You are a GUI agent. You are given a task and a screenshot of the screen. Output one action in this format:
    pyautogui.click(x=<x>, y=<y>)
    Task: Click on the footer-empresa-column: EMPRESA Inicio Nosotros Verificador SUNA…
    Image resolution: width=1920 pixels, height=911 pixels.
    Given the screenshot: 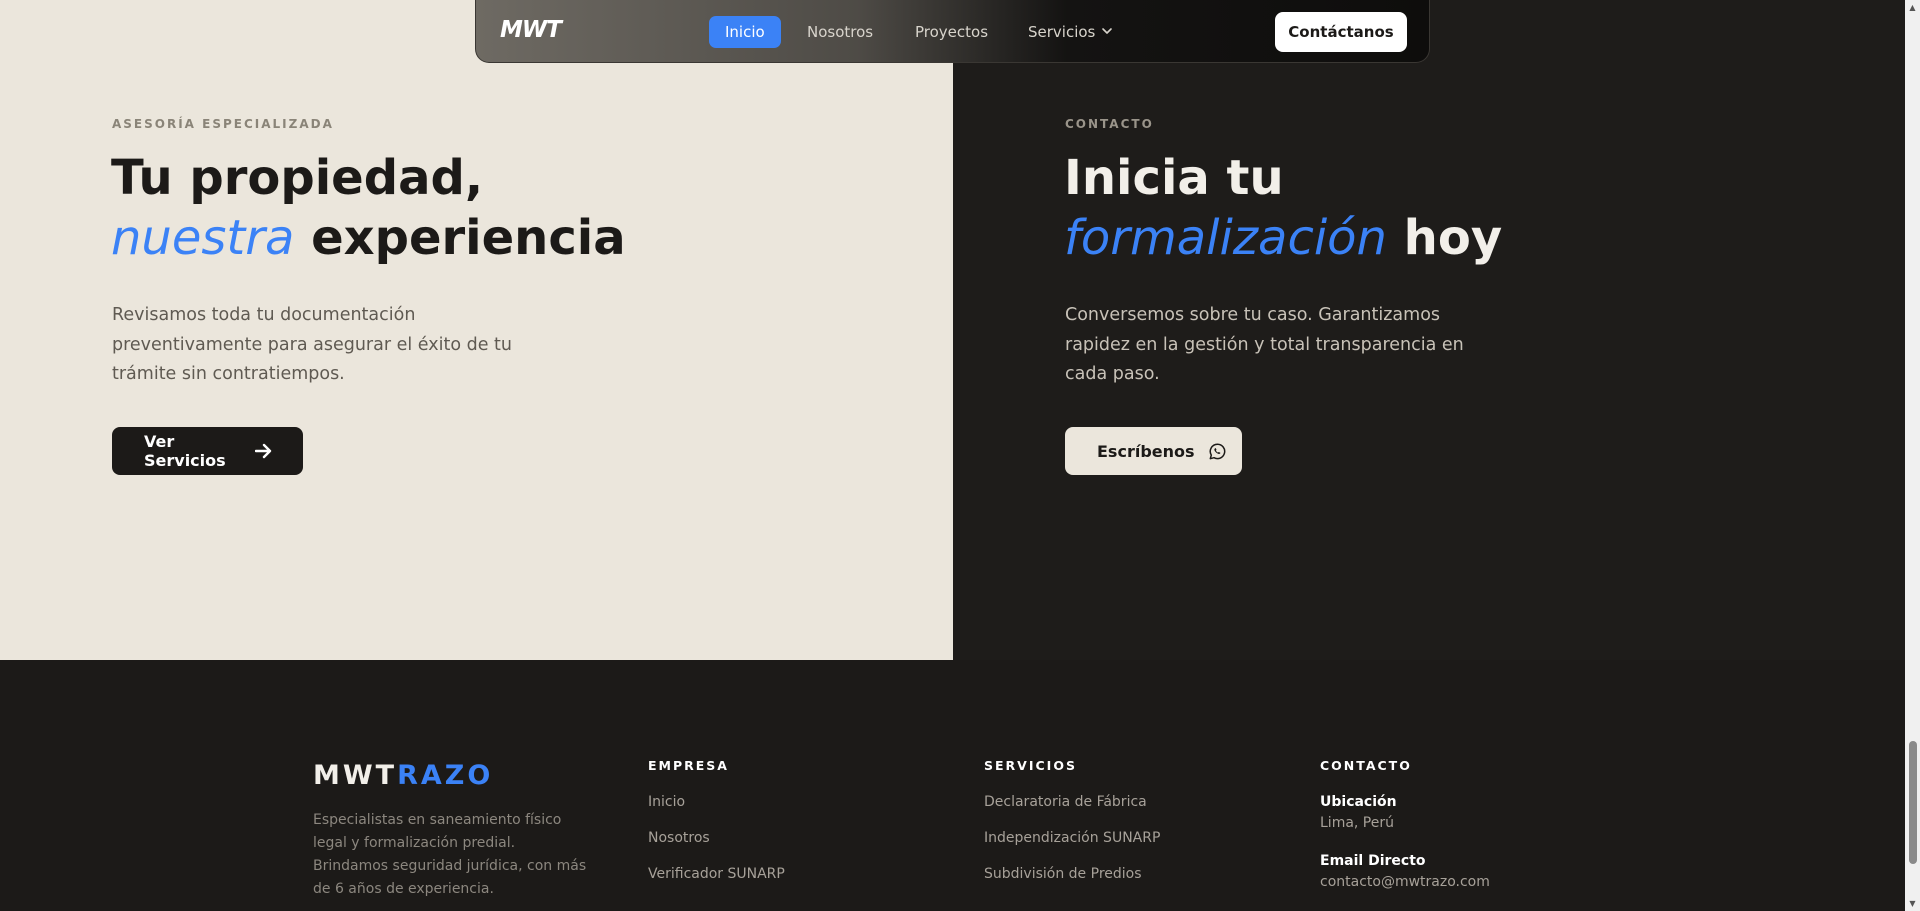 What is the action you would take?
    pyautogui.click(x=716, y=830)
    